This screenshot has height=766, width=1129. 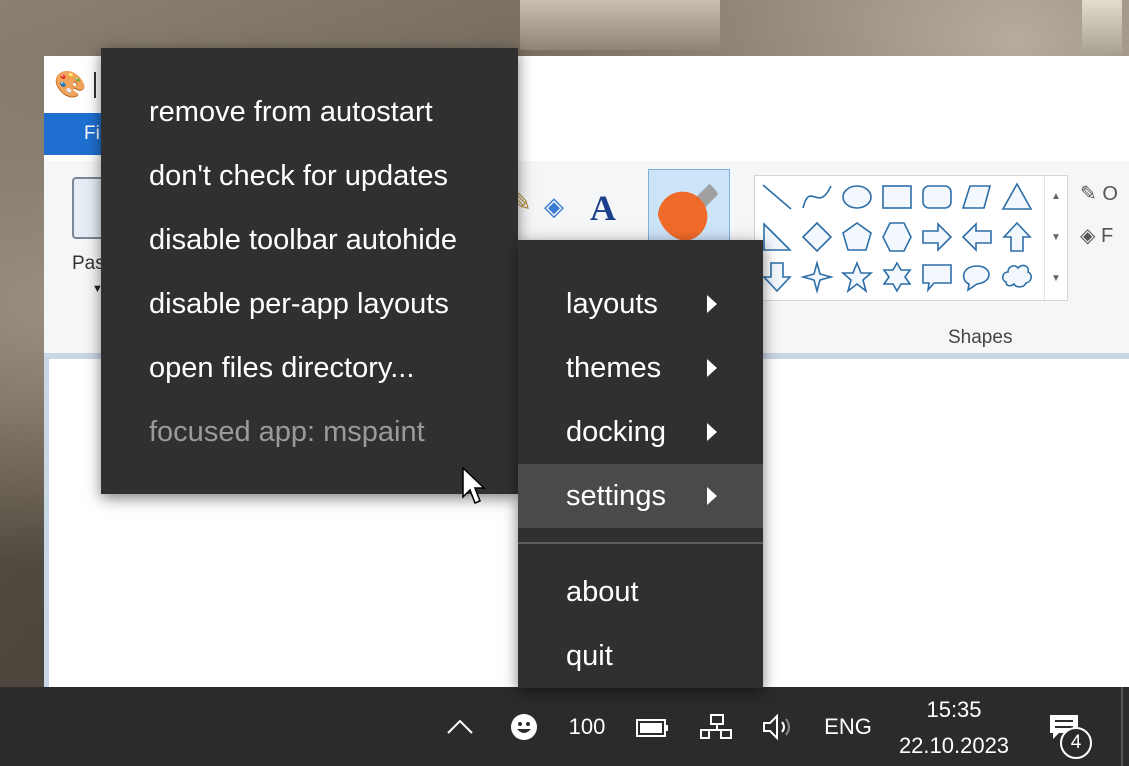 I want to click on outline-fill-group: ✎ O ◈ F, so click(x=1099, y=223).